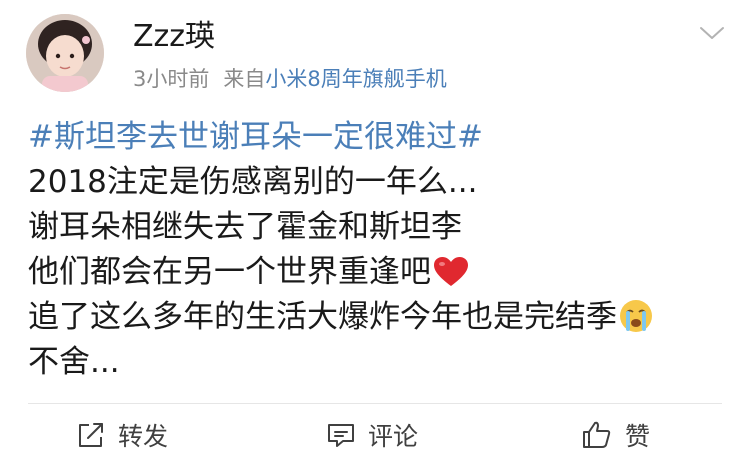 The width and height of the screenshot is (750, 457). I want to click on like-label: 赞, so click(638, 436).